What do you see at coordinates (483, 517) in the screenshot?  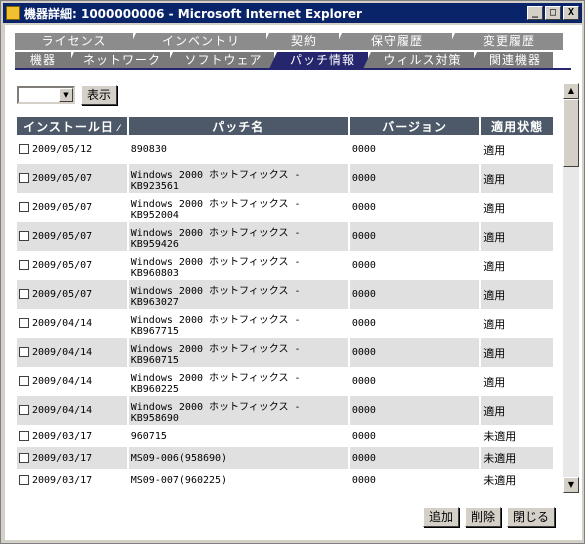 I see `delete-button: 削除` at bounding box center [483, 517].